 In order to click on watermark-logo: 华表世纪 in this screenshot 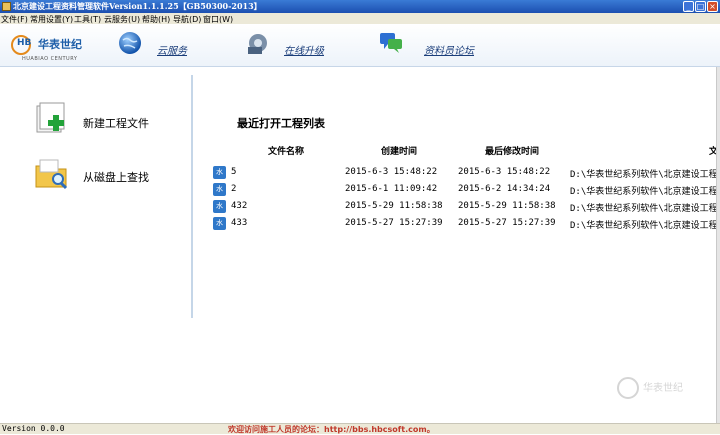, I will do `click(657, 390)`.